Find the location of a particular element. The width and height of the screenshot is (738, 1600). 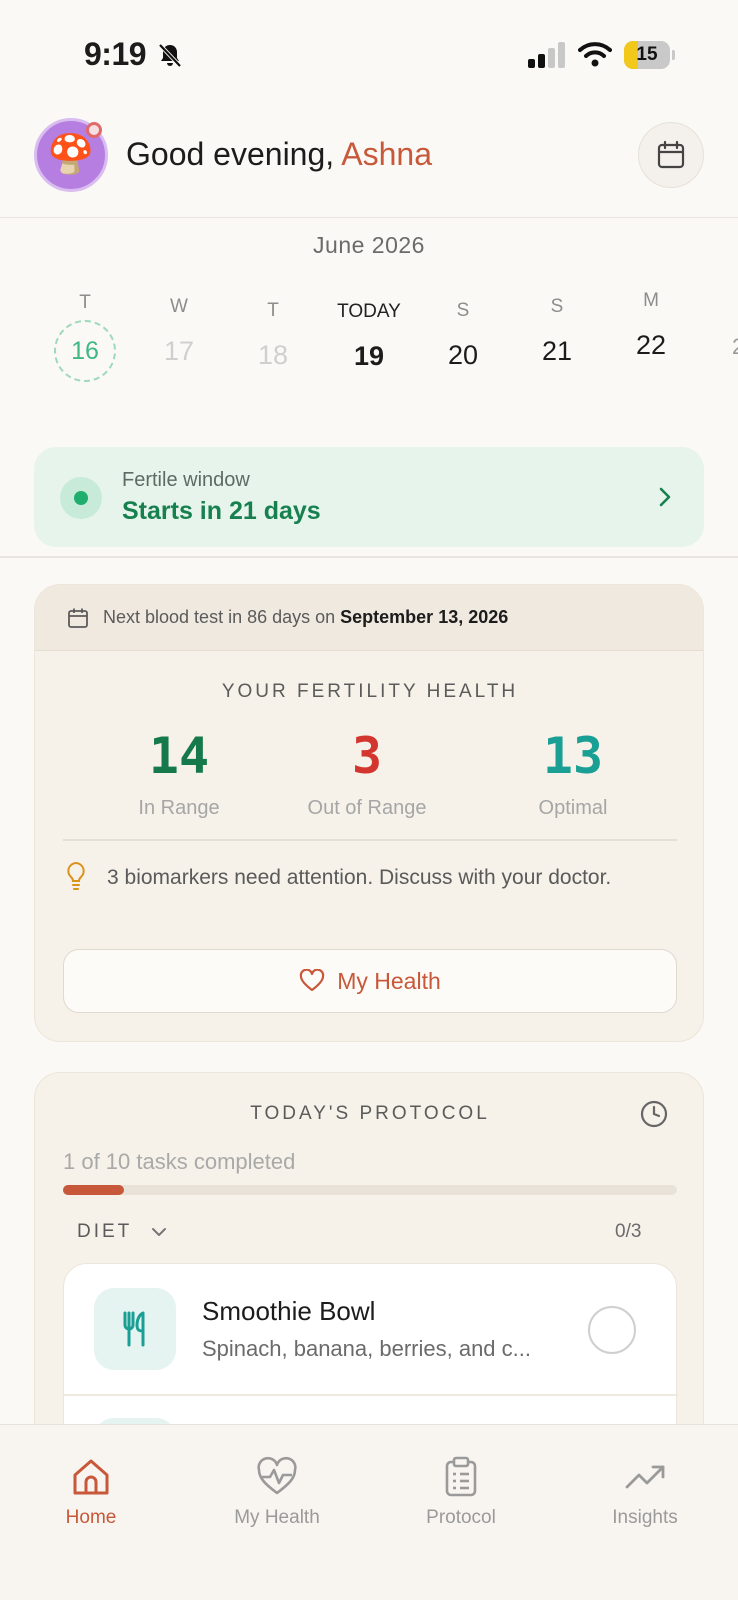

calendar-small-icon is located at coordinates (78, 618).